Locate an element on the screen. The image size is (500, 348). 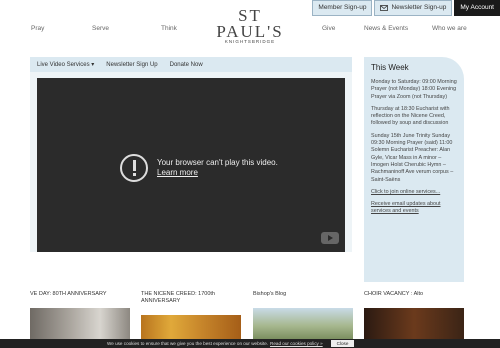
nav-give: Give is located at coordinates (328, 28).